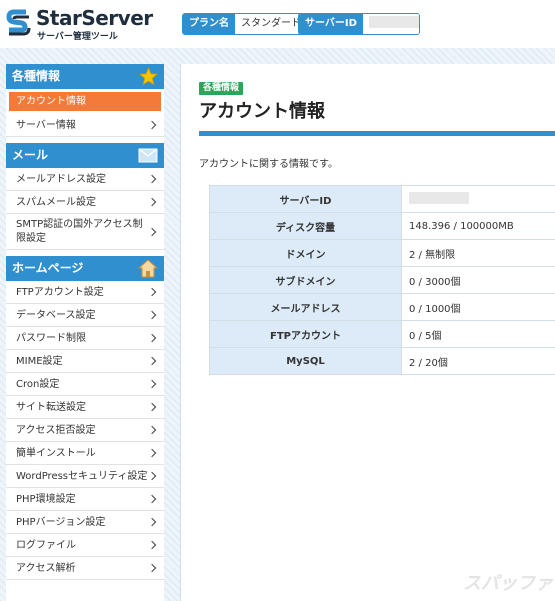 This screenshot has height=601, width=555. Describe the element at coordinates (18, 22) in the screenshot. I see `starserver-logo-icon` at that location.